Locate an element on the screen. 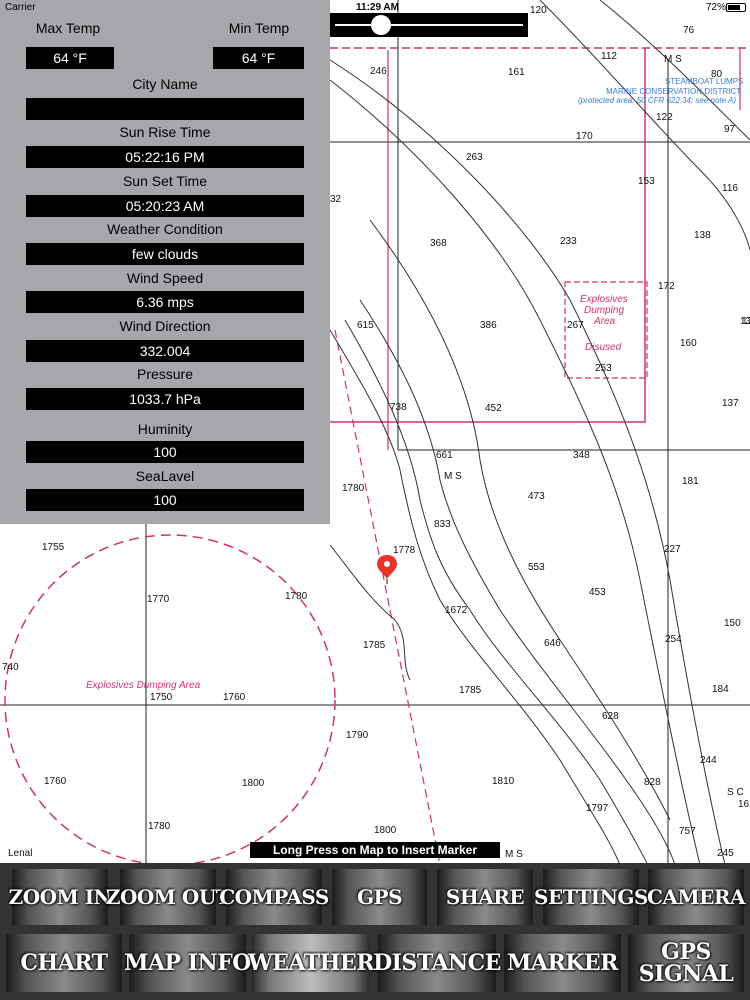 This screenshot has width=750, height=1000. carrier-label: Carrier is located at coordinates (20, 7).